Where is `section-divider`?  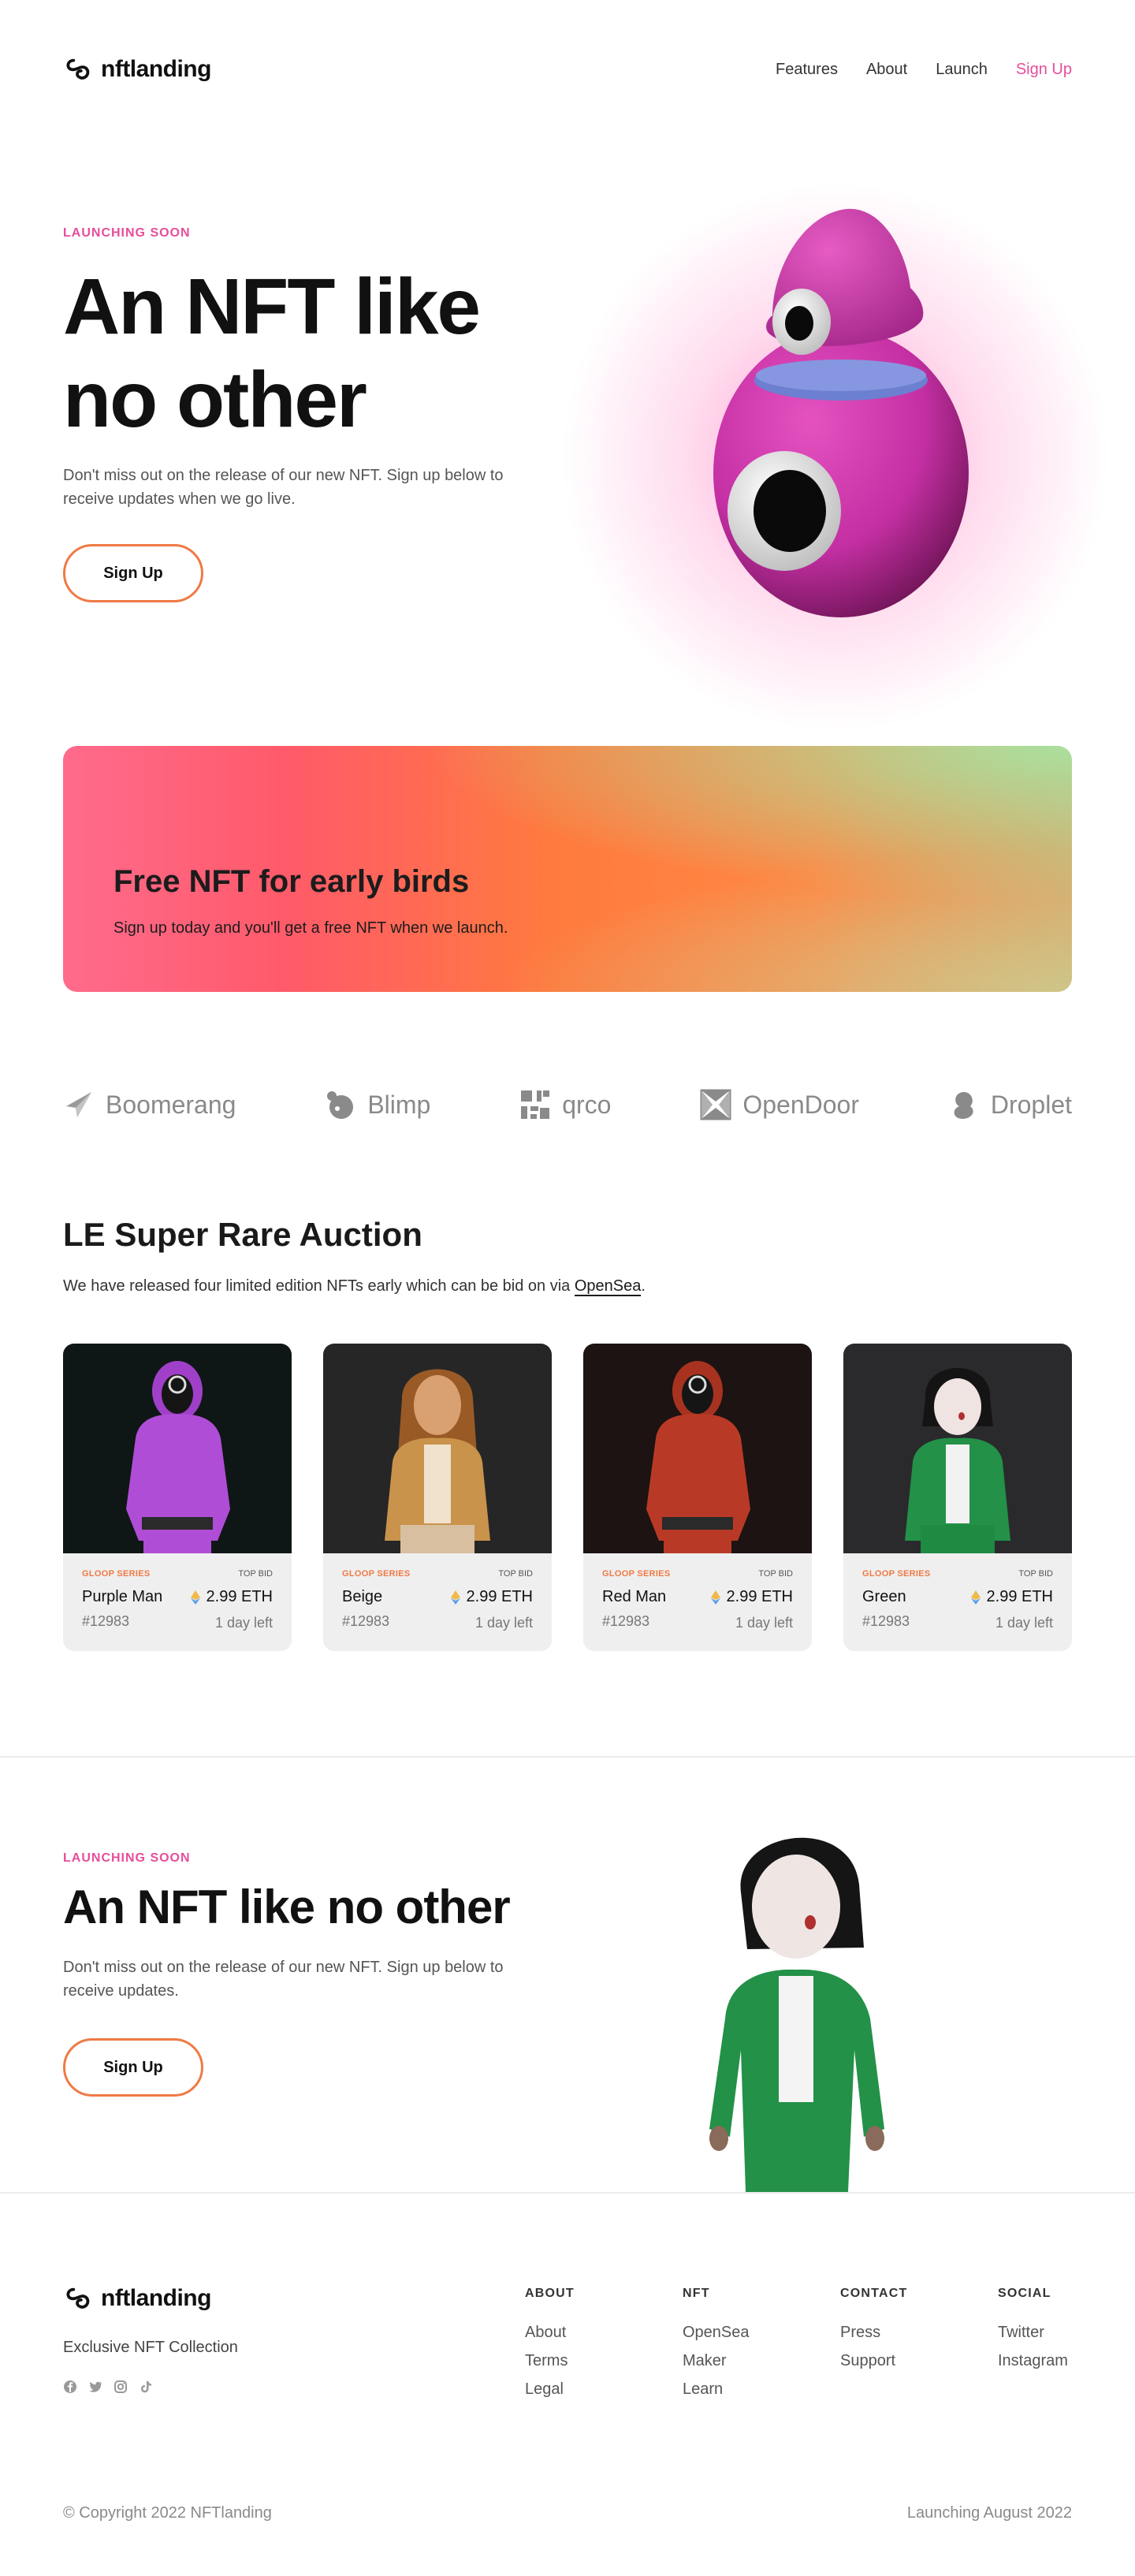
section-divider is located at coordinates (567, 1757).